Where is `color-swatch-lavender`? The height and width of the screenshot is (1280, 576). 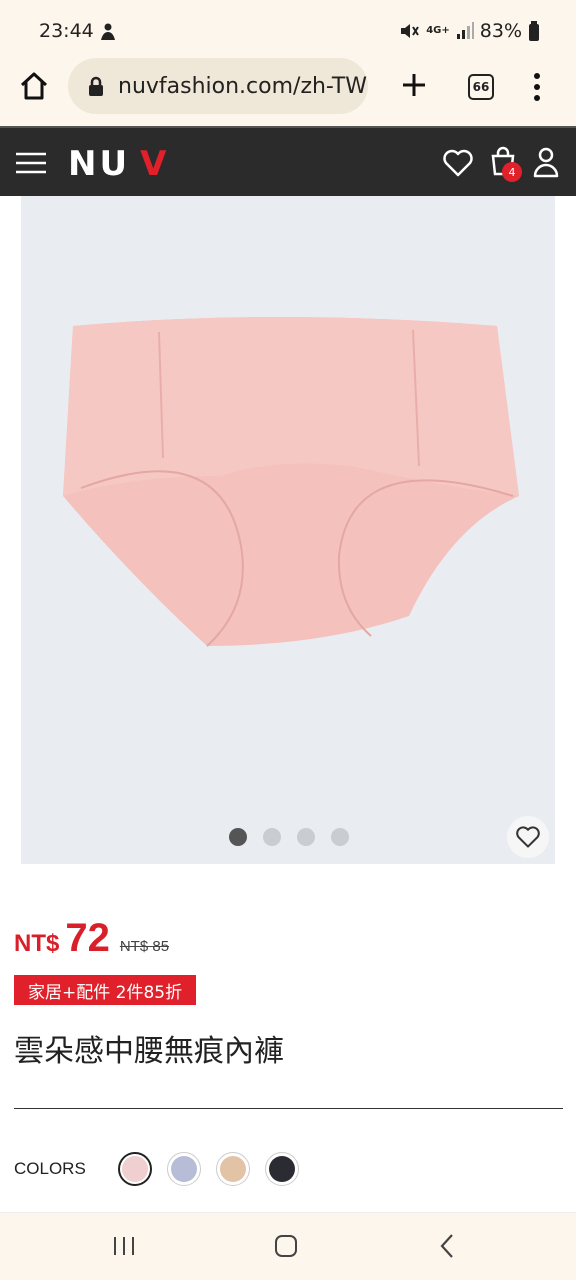
color-swatch-lavender is located at coordinates (184, 1169).